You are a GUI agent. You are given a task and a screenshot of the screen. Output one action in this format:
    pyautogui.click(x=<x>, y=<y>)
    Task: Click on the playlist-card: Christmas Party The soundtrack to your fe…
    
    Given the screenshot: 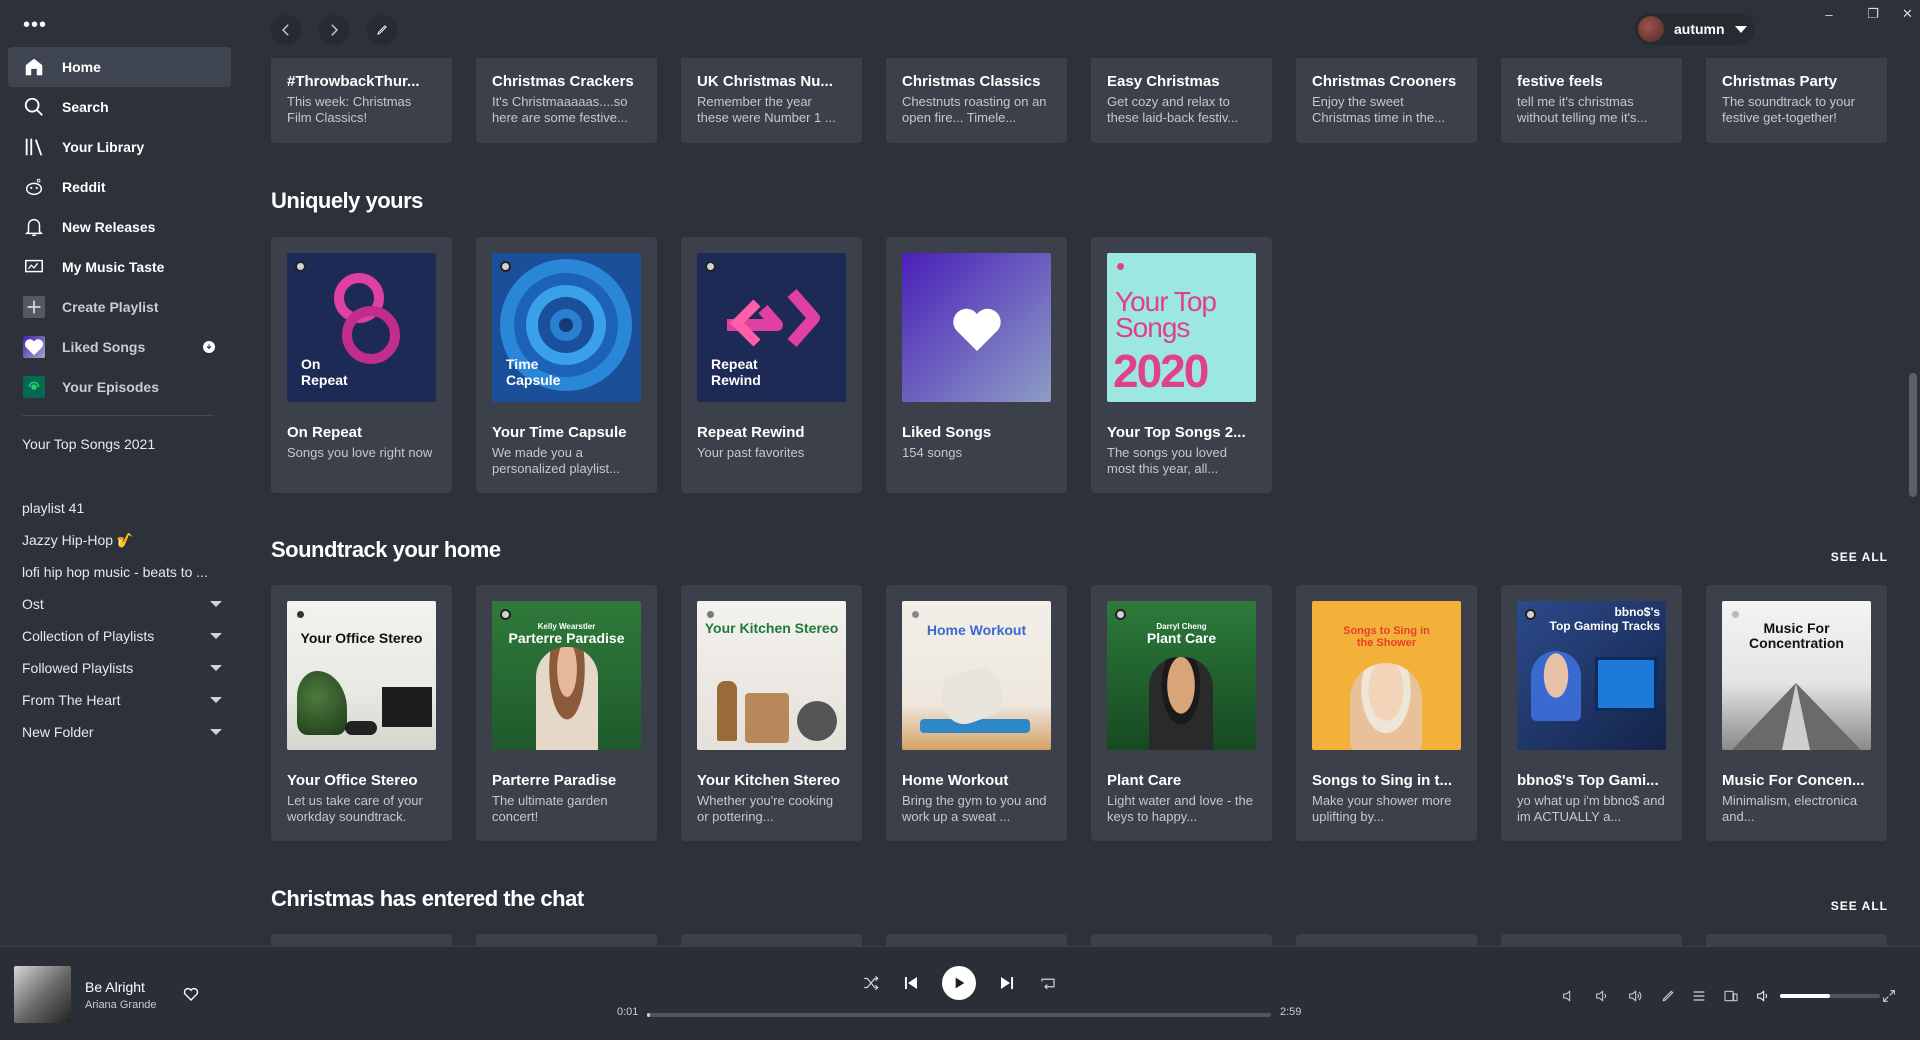 What is the action you would take?
    pyautogui.click(x=1796, y=100)
    